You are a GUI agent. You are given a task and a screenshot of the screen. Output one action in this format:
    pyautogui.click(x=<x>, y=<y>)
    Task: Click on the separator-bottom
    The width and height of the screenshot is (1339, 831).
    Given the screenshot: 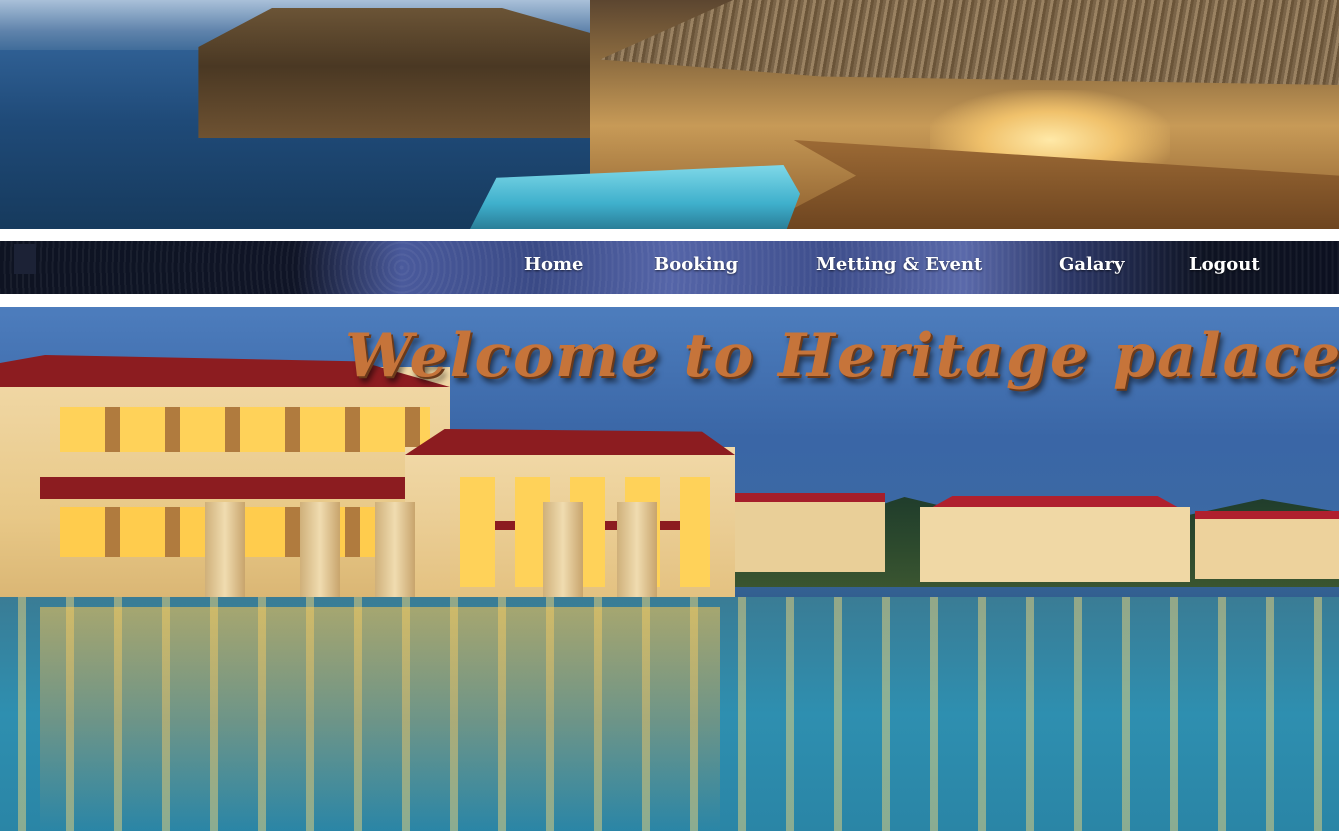 What is the action you would take?
    pyautogui.click(x=669, y=300)
    